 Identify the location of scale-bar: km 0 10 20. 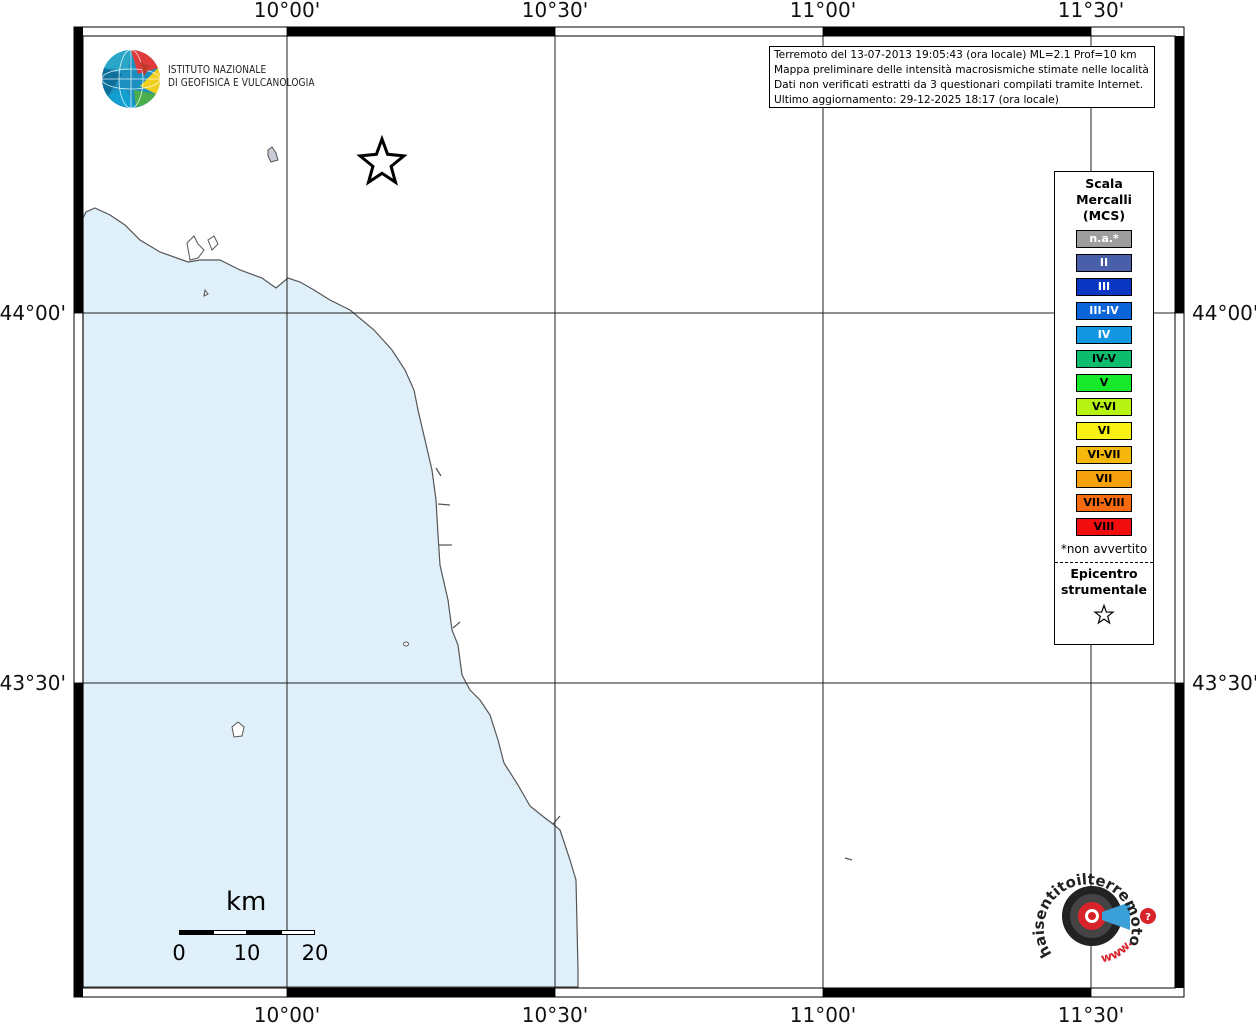
(255, 930).